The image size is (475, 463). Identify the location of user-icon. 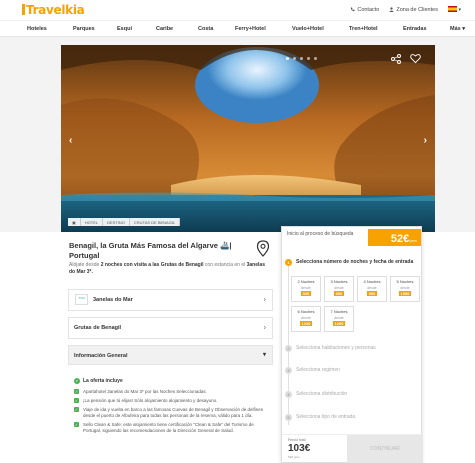
(392, 9).